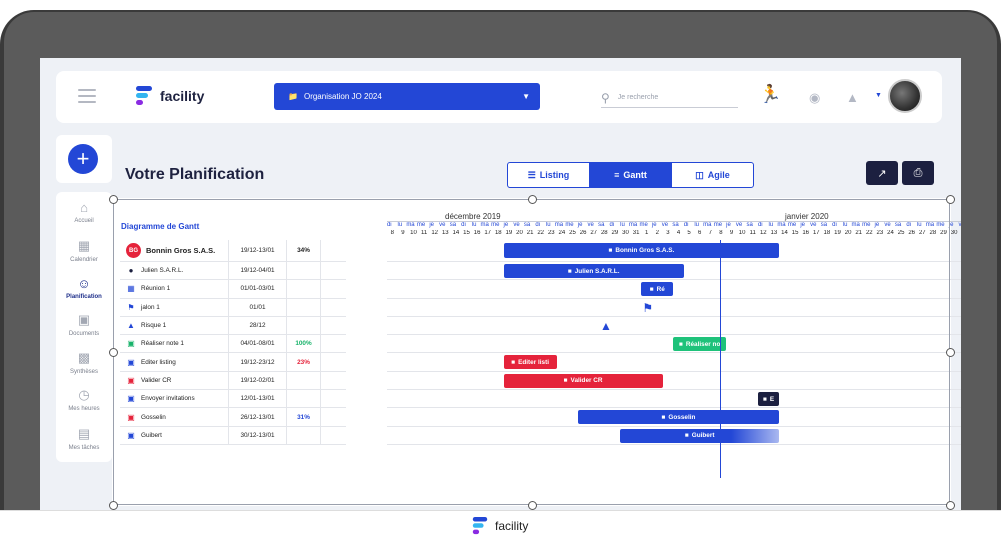 This screenshot has width=1001, height=541. What do you see at coordinates (562, 233) in the screenshot?
I see `day-label: 24` at bounding box center [562, 233].